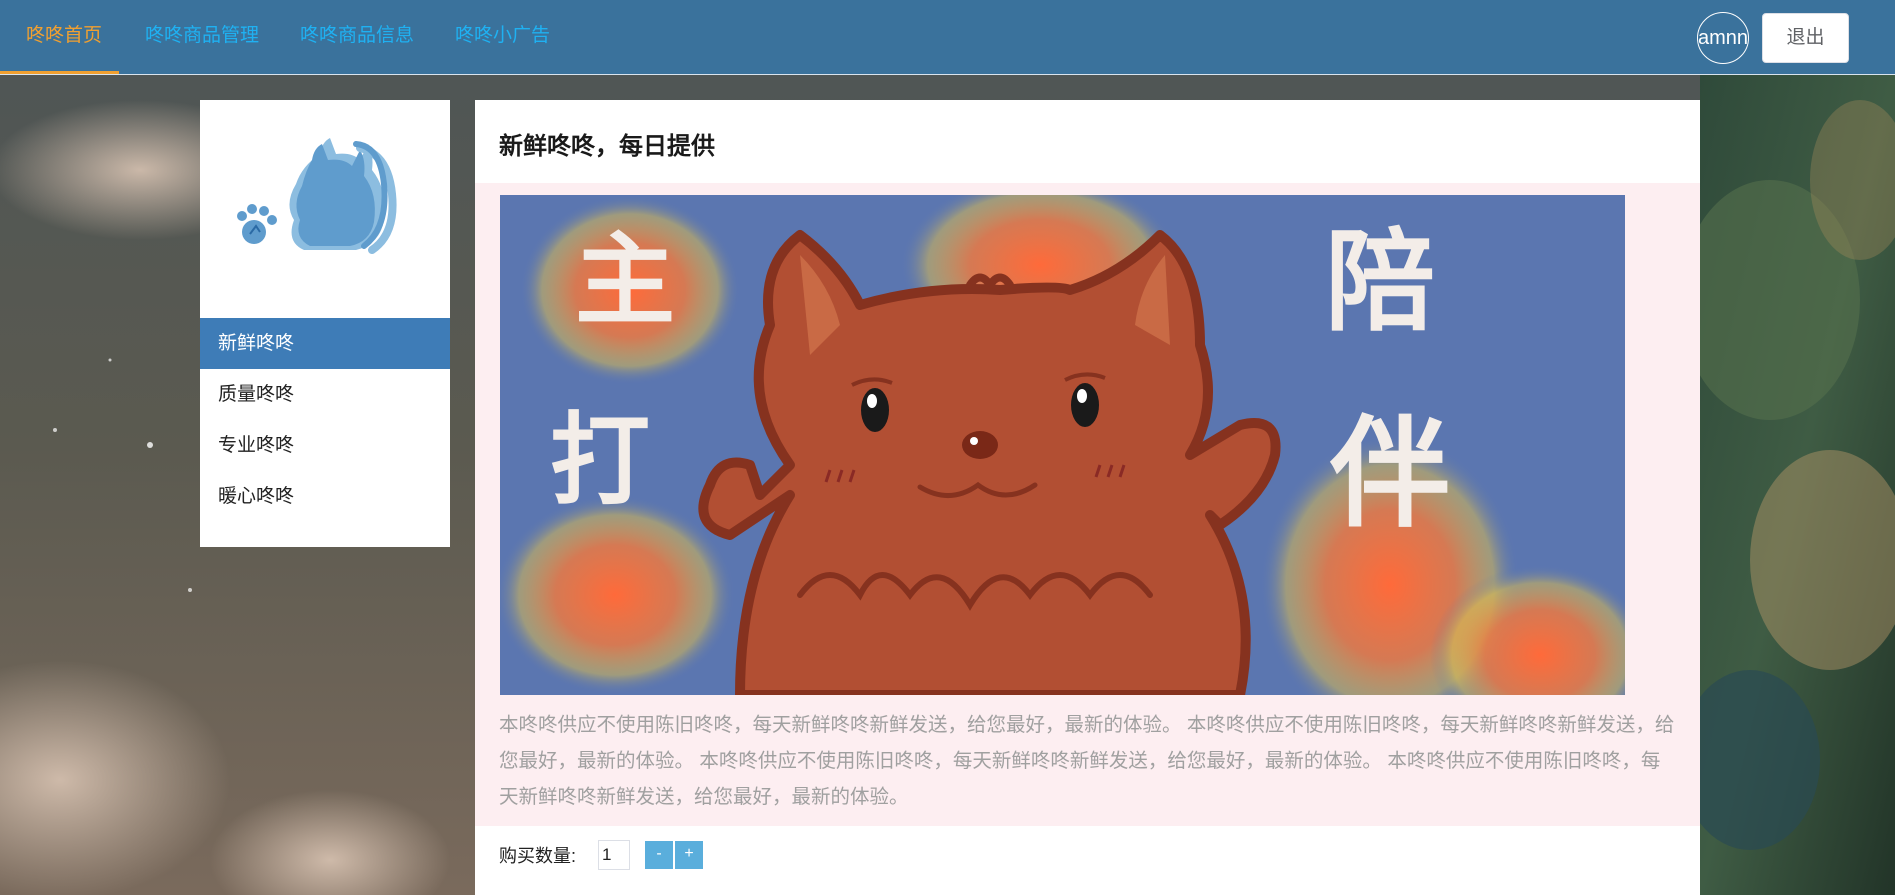  Describe the element at coordinates (317, 196) in the screenshot. I see `cat-paw-logo-icon` at that location.